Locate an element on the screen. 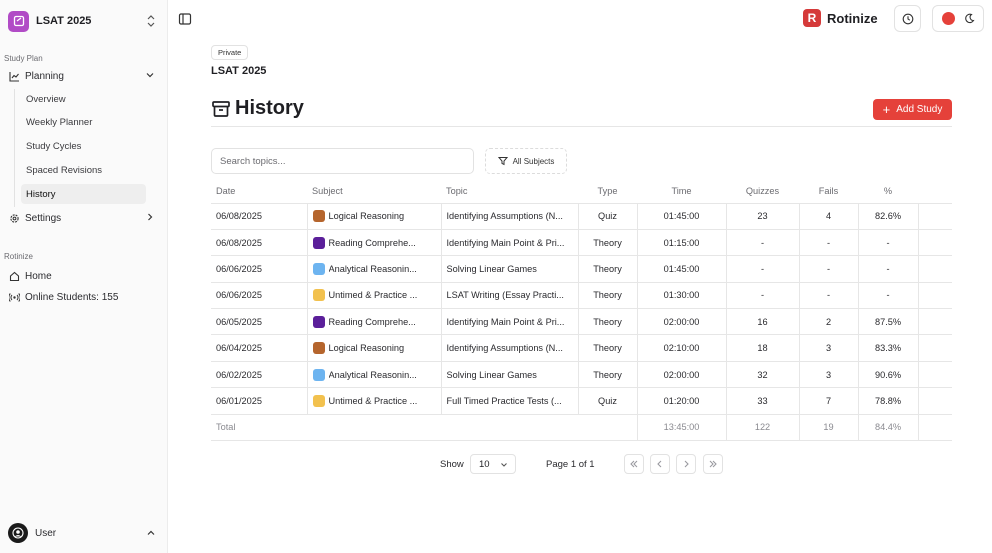 The width and height of the screenshot is (992, 553). cell-type: Quiz is located at coordinates (607, 216).